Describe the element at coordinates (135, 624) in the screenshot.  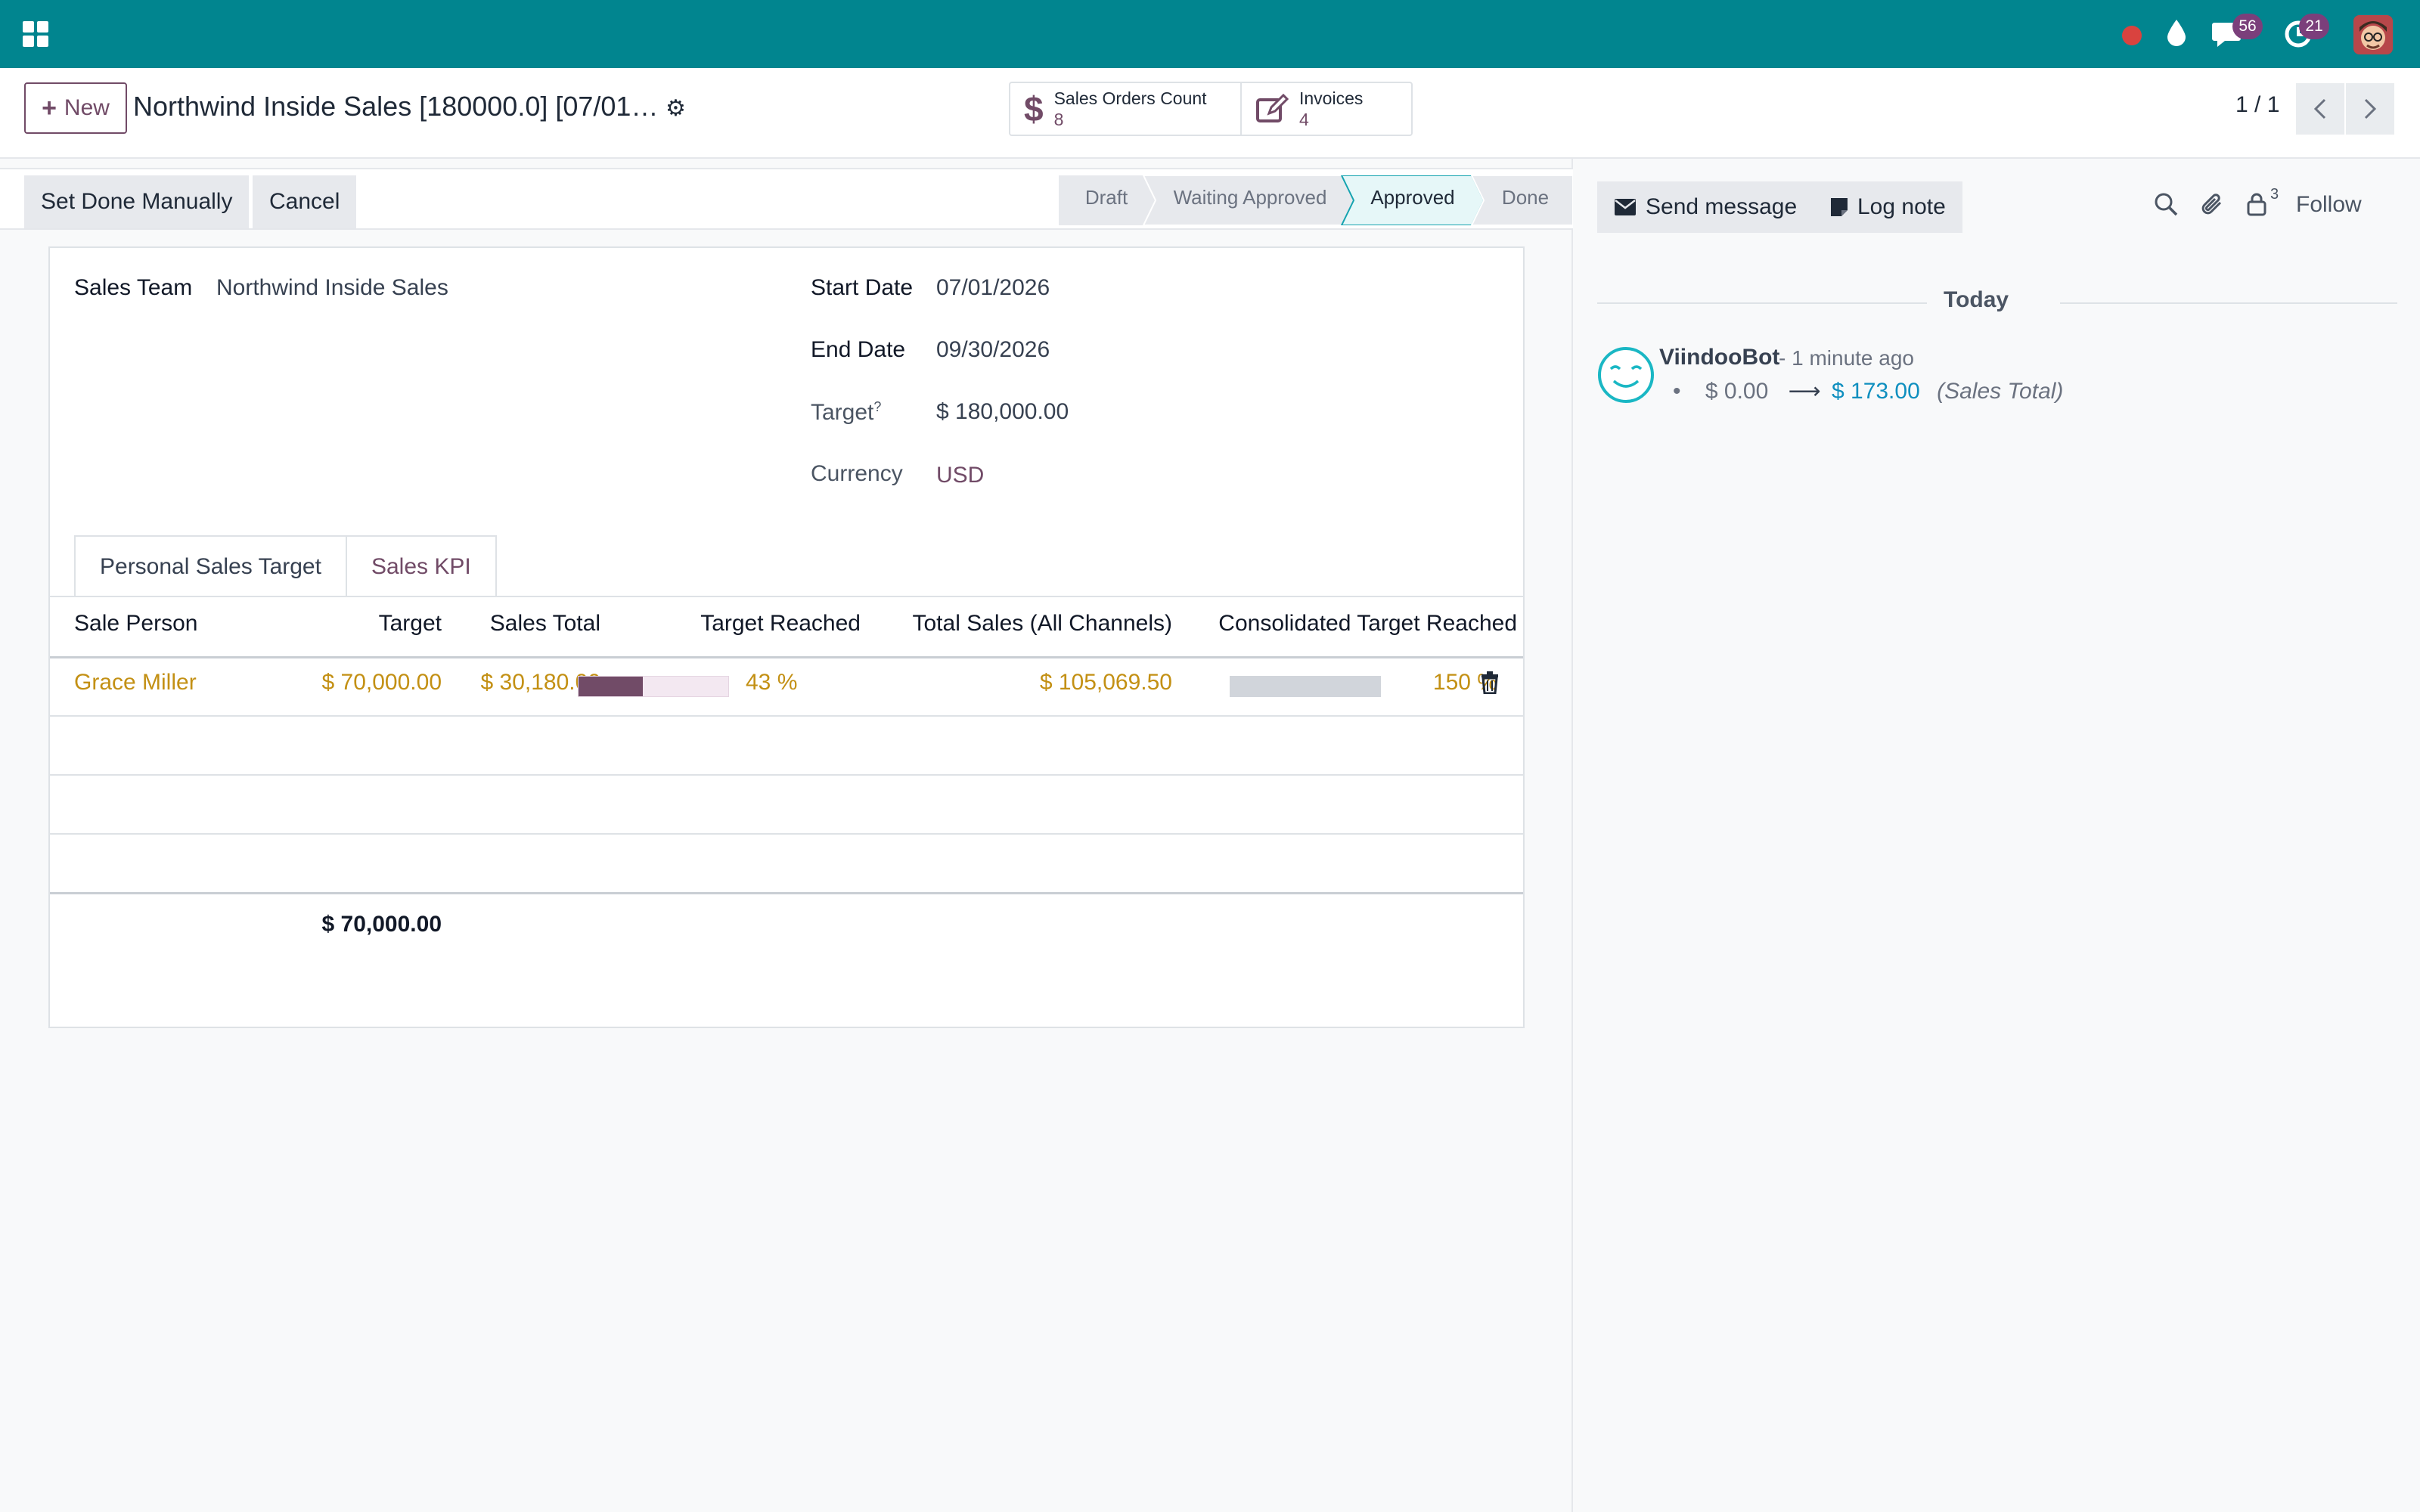
I see `column-sale-person: Sale Person` at that location.